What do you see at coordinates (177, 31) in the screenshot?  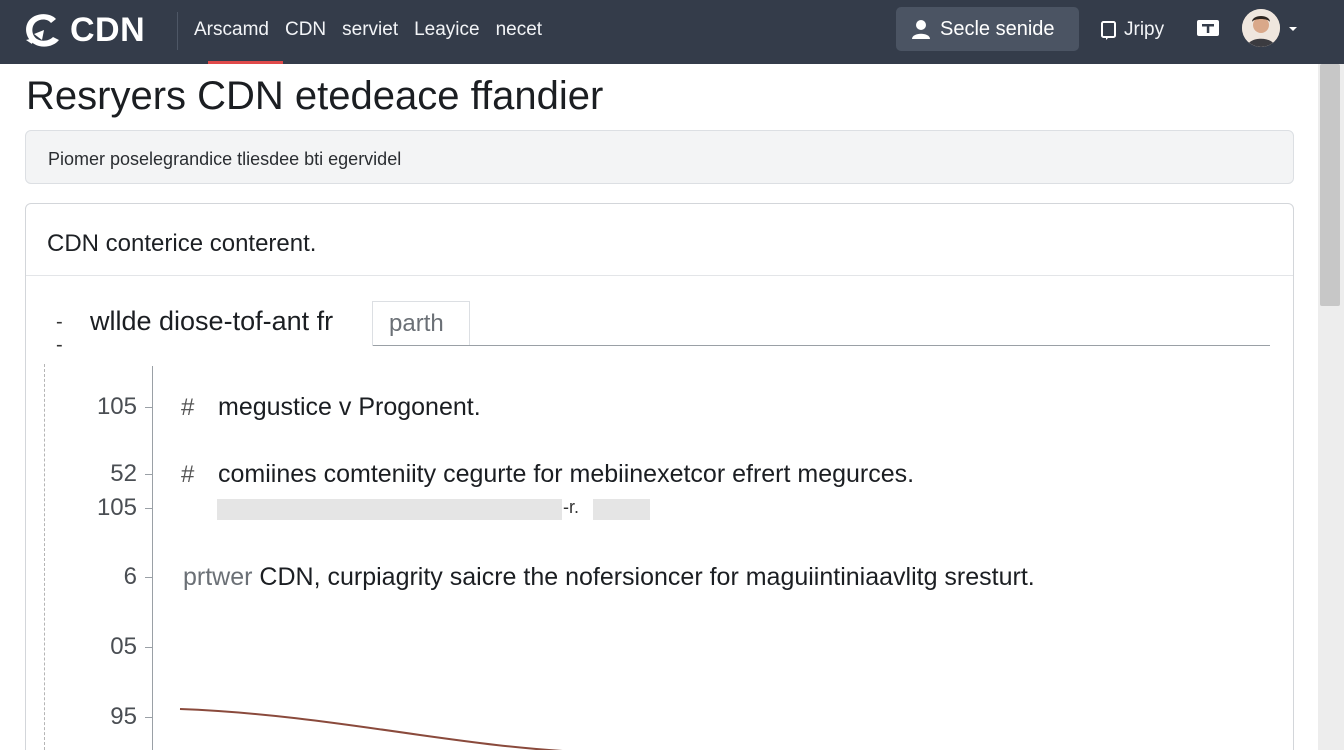 I see `nav-divider` at bounding box center [177, 31].